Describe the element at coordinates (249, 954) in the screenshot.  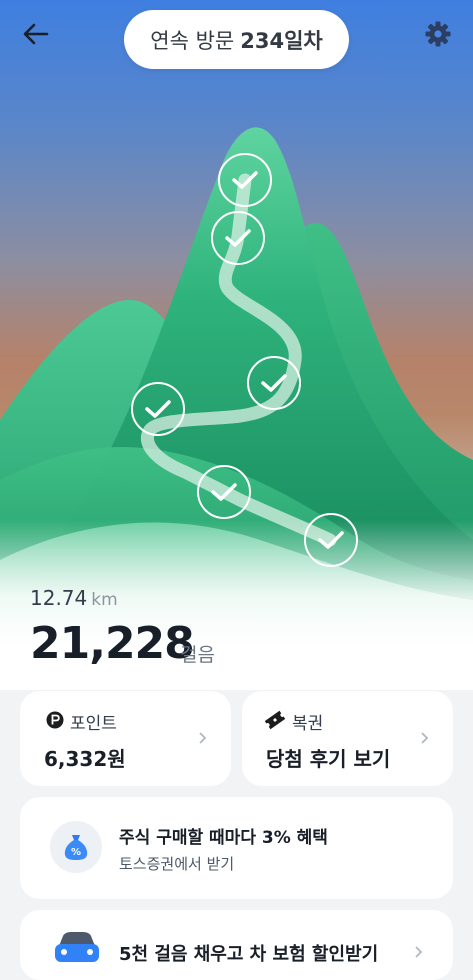
I see `promo-title: 5천 걸음 채우고 차 보험 할인받기` at that location.